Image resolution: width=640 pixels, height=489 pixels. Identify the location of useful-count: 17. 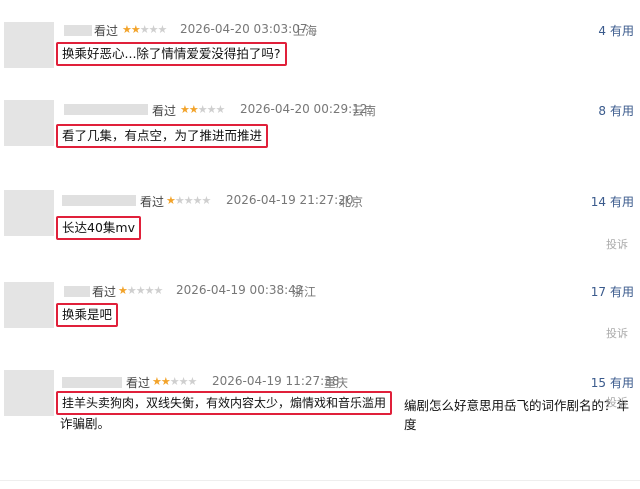
(598, 292).